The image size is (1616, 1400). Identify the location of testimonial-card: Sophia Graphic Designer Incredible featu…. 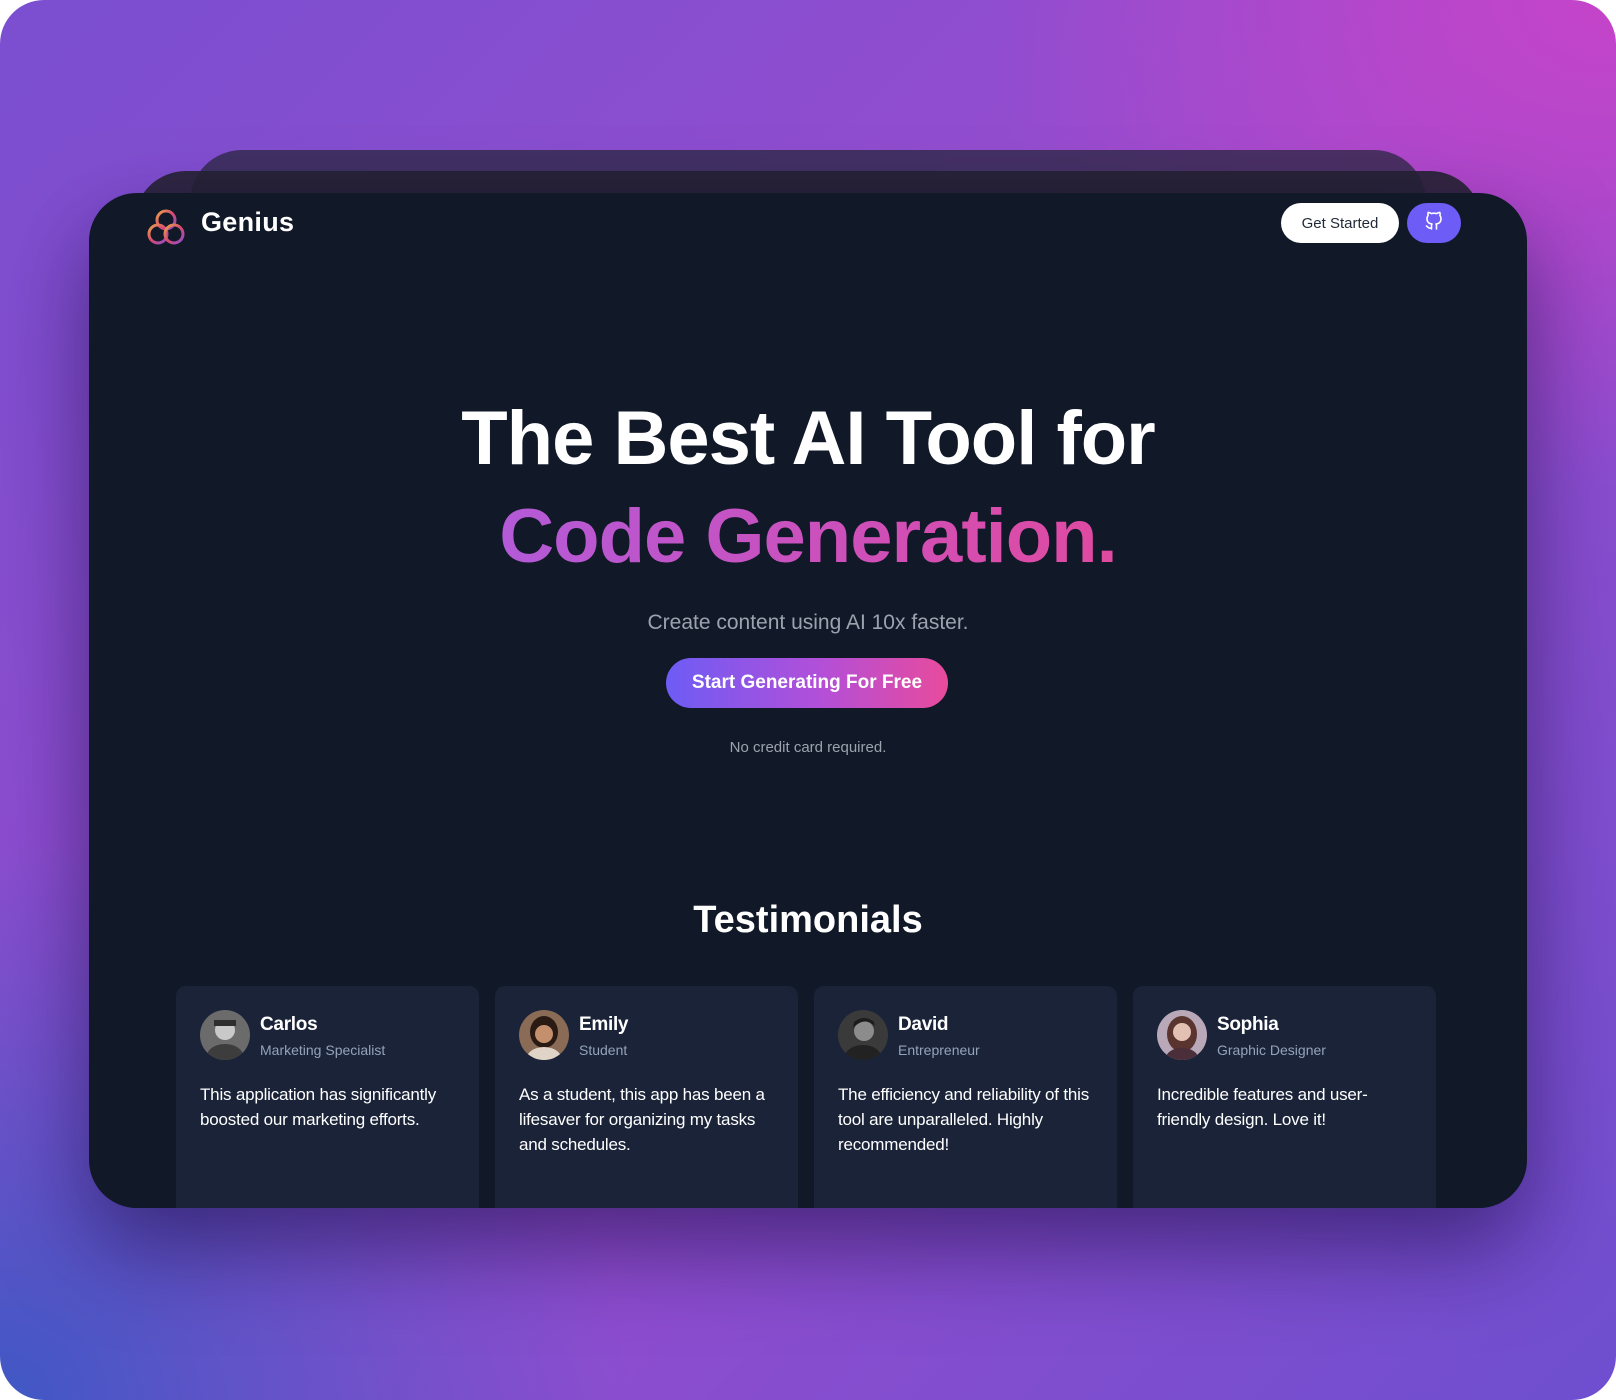
(1284, 1097).